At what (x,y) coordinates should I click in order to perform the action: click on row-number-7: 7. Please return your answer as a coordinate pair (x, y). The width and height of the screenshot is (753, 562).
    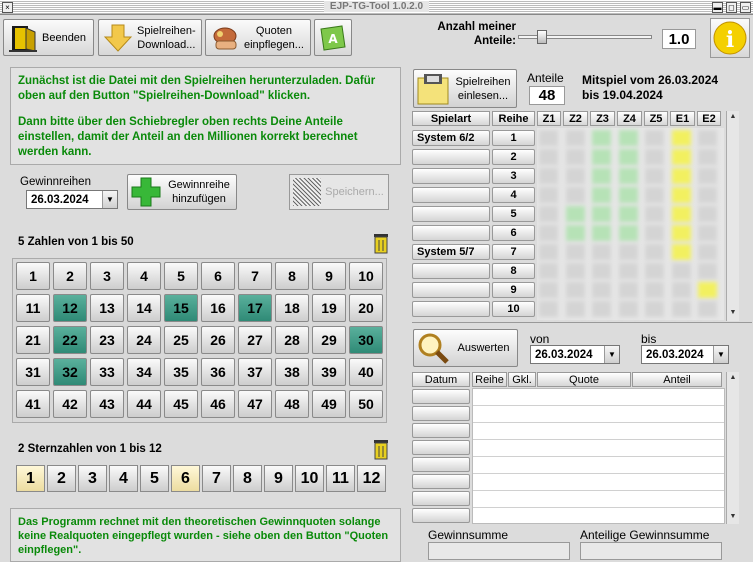
    Looking at the image, I should click on (513, 252).